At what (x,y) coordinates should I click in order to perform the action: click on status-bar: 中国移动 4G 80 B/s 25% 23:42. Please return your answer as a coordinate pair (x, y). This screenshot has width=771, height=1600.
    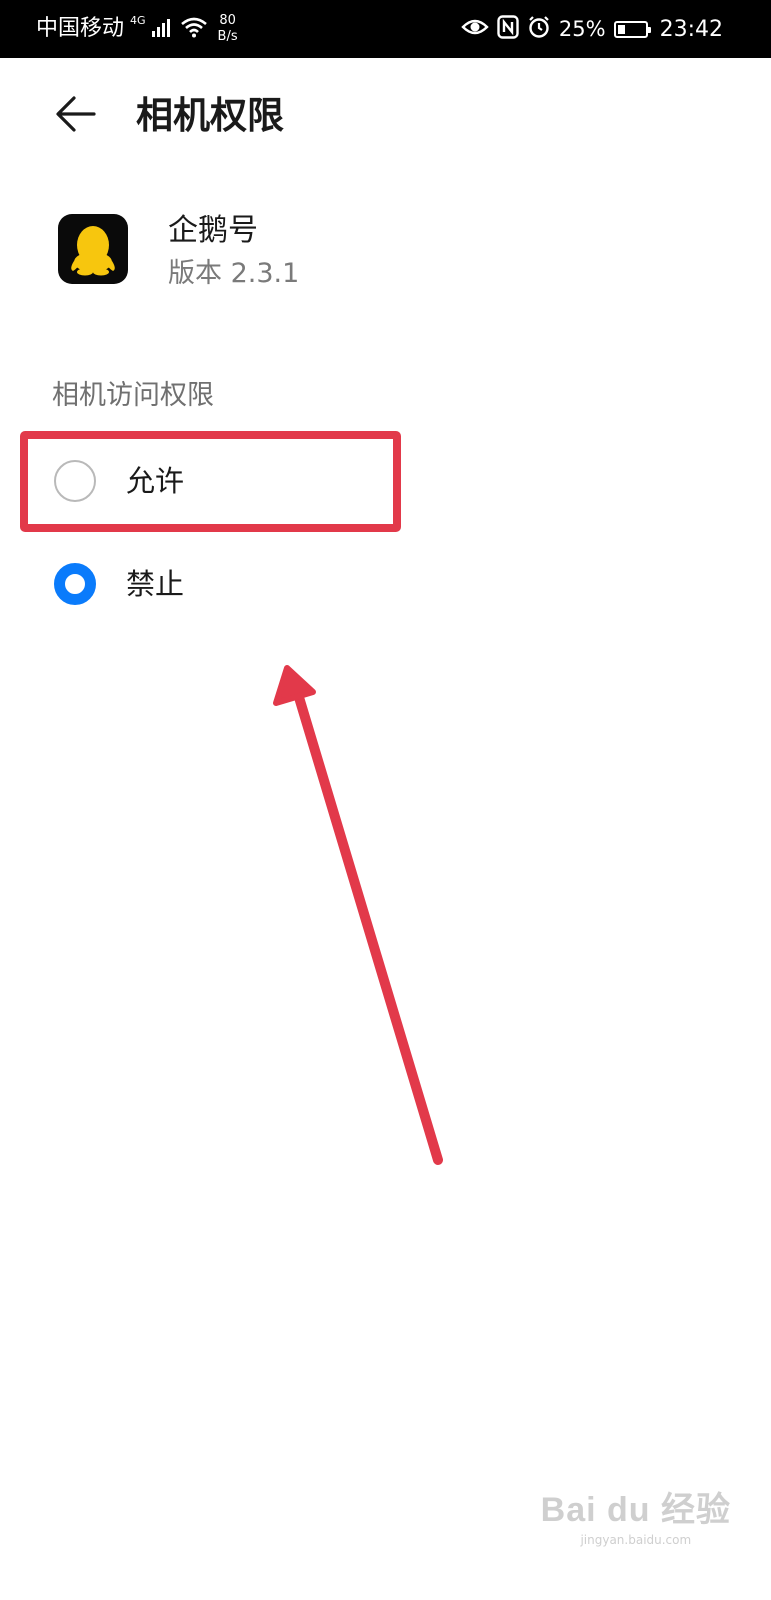
    Looking at the image, I should click on (385, 29).